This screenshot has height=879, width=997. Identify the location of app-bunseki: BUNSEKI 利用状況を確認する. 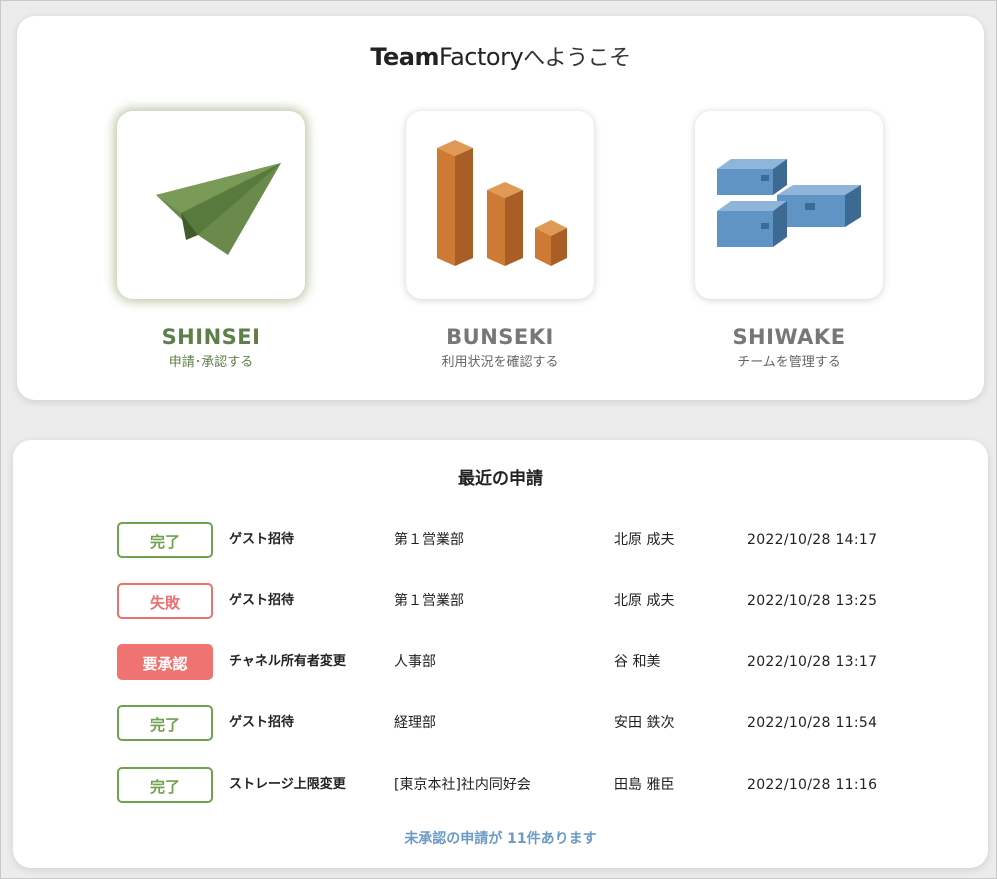
(500, 240).